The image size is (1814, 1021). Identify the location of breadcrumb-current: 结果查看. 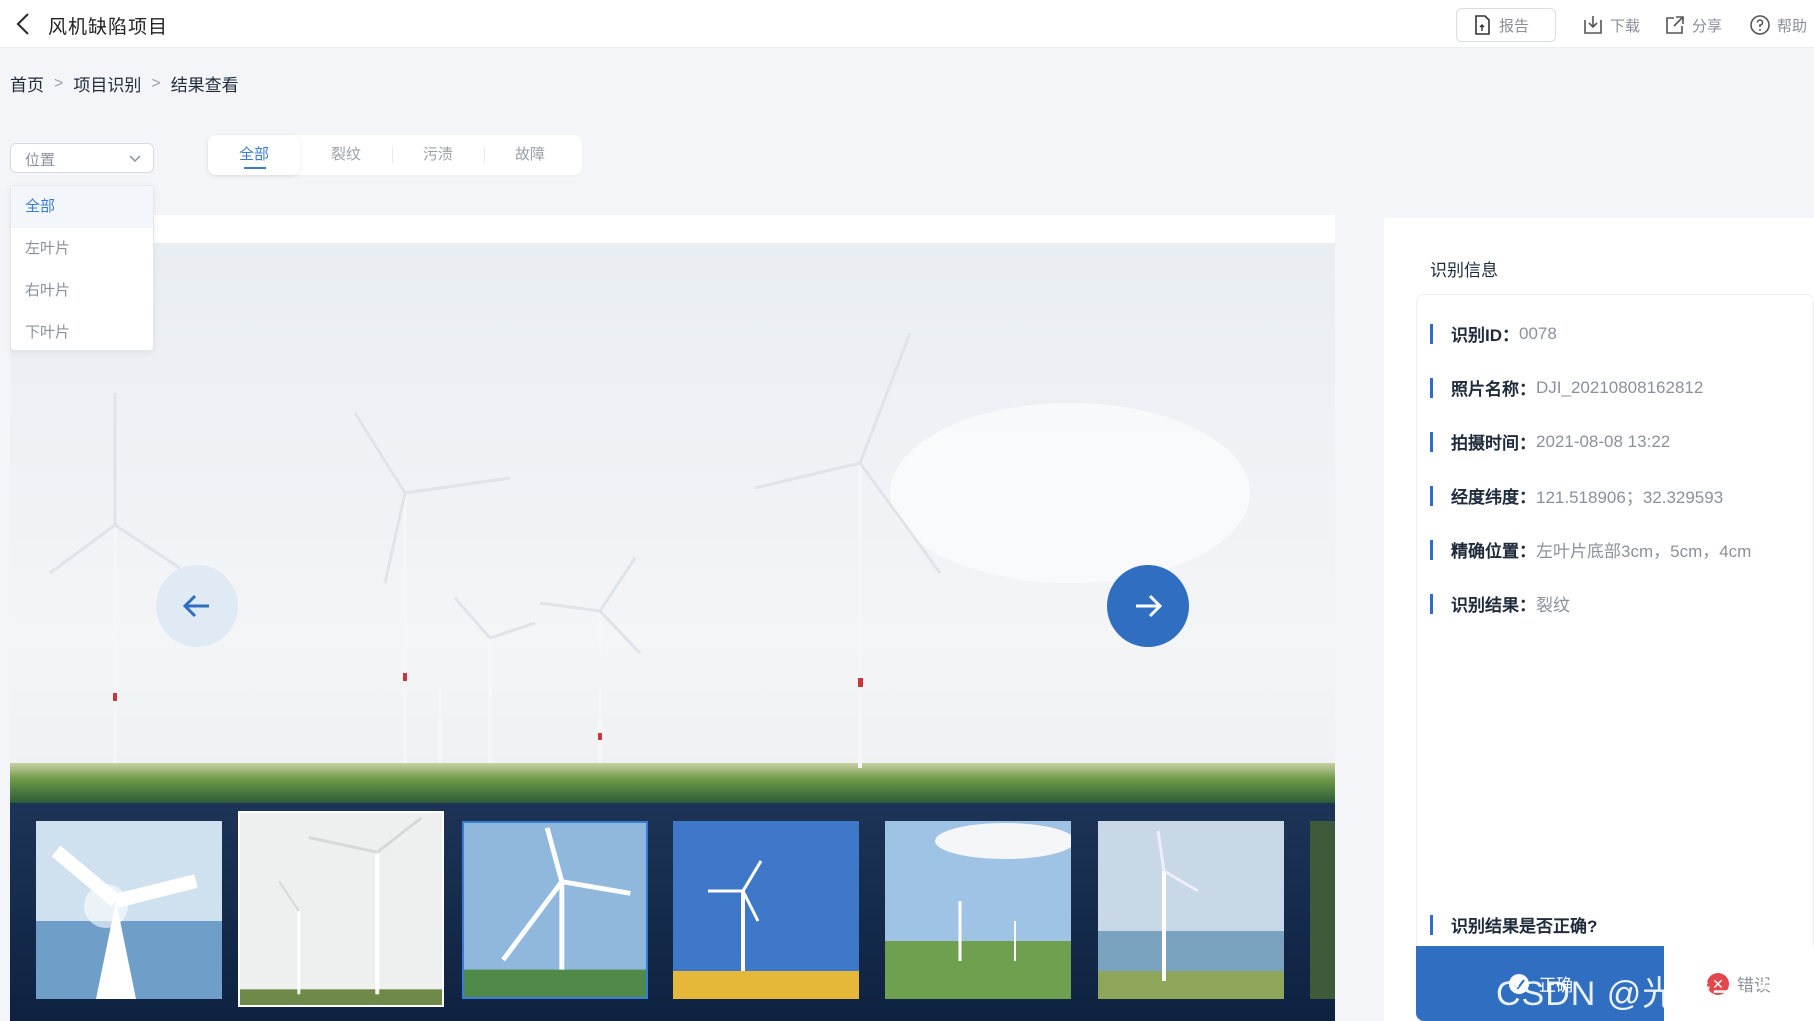
(204, 85).